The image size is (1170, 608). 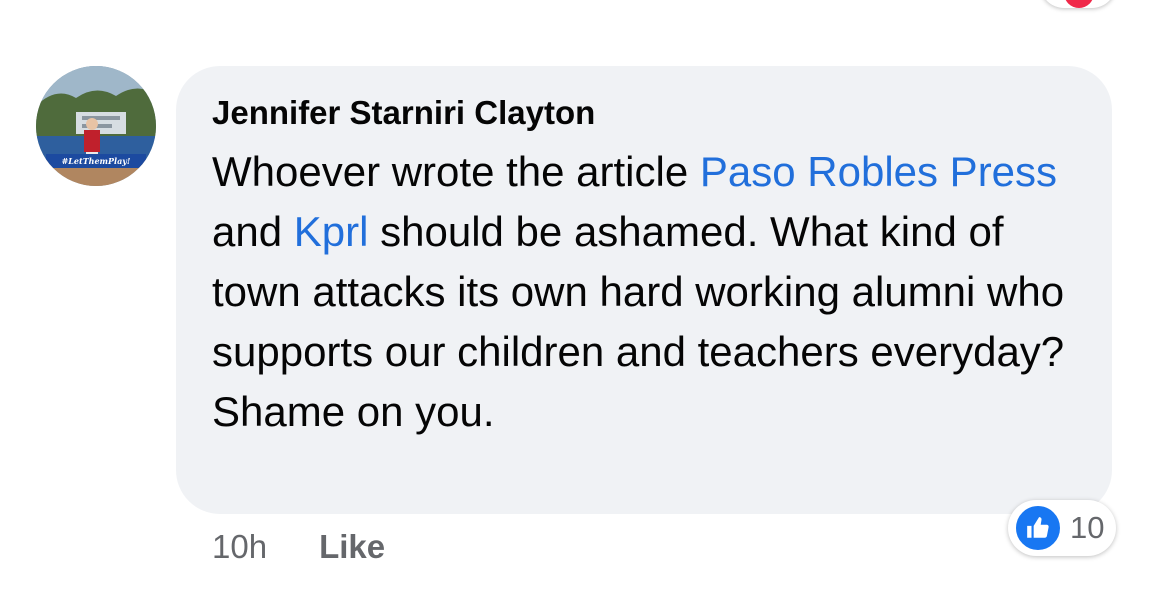 I want to click on thumbs-up-icon, so click(x=1038, y=528).